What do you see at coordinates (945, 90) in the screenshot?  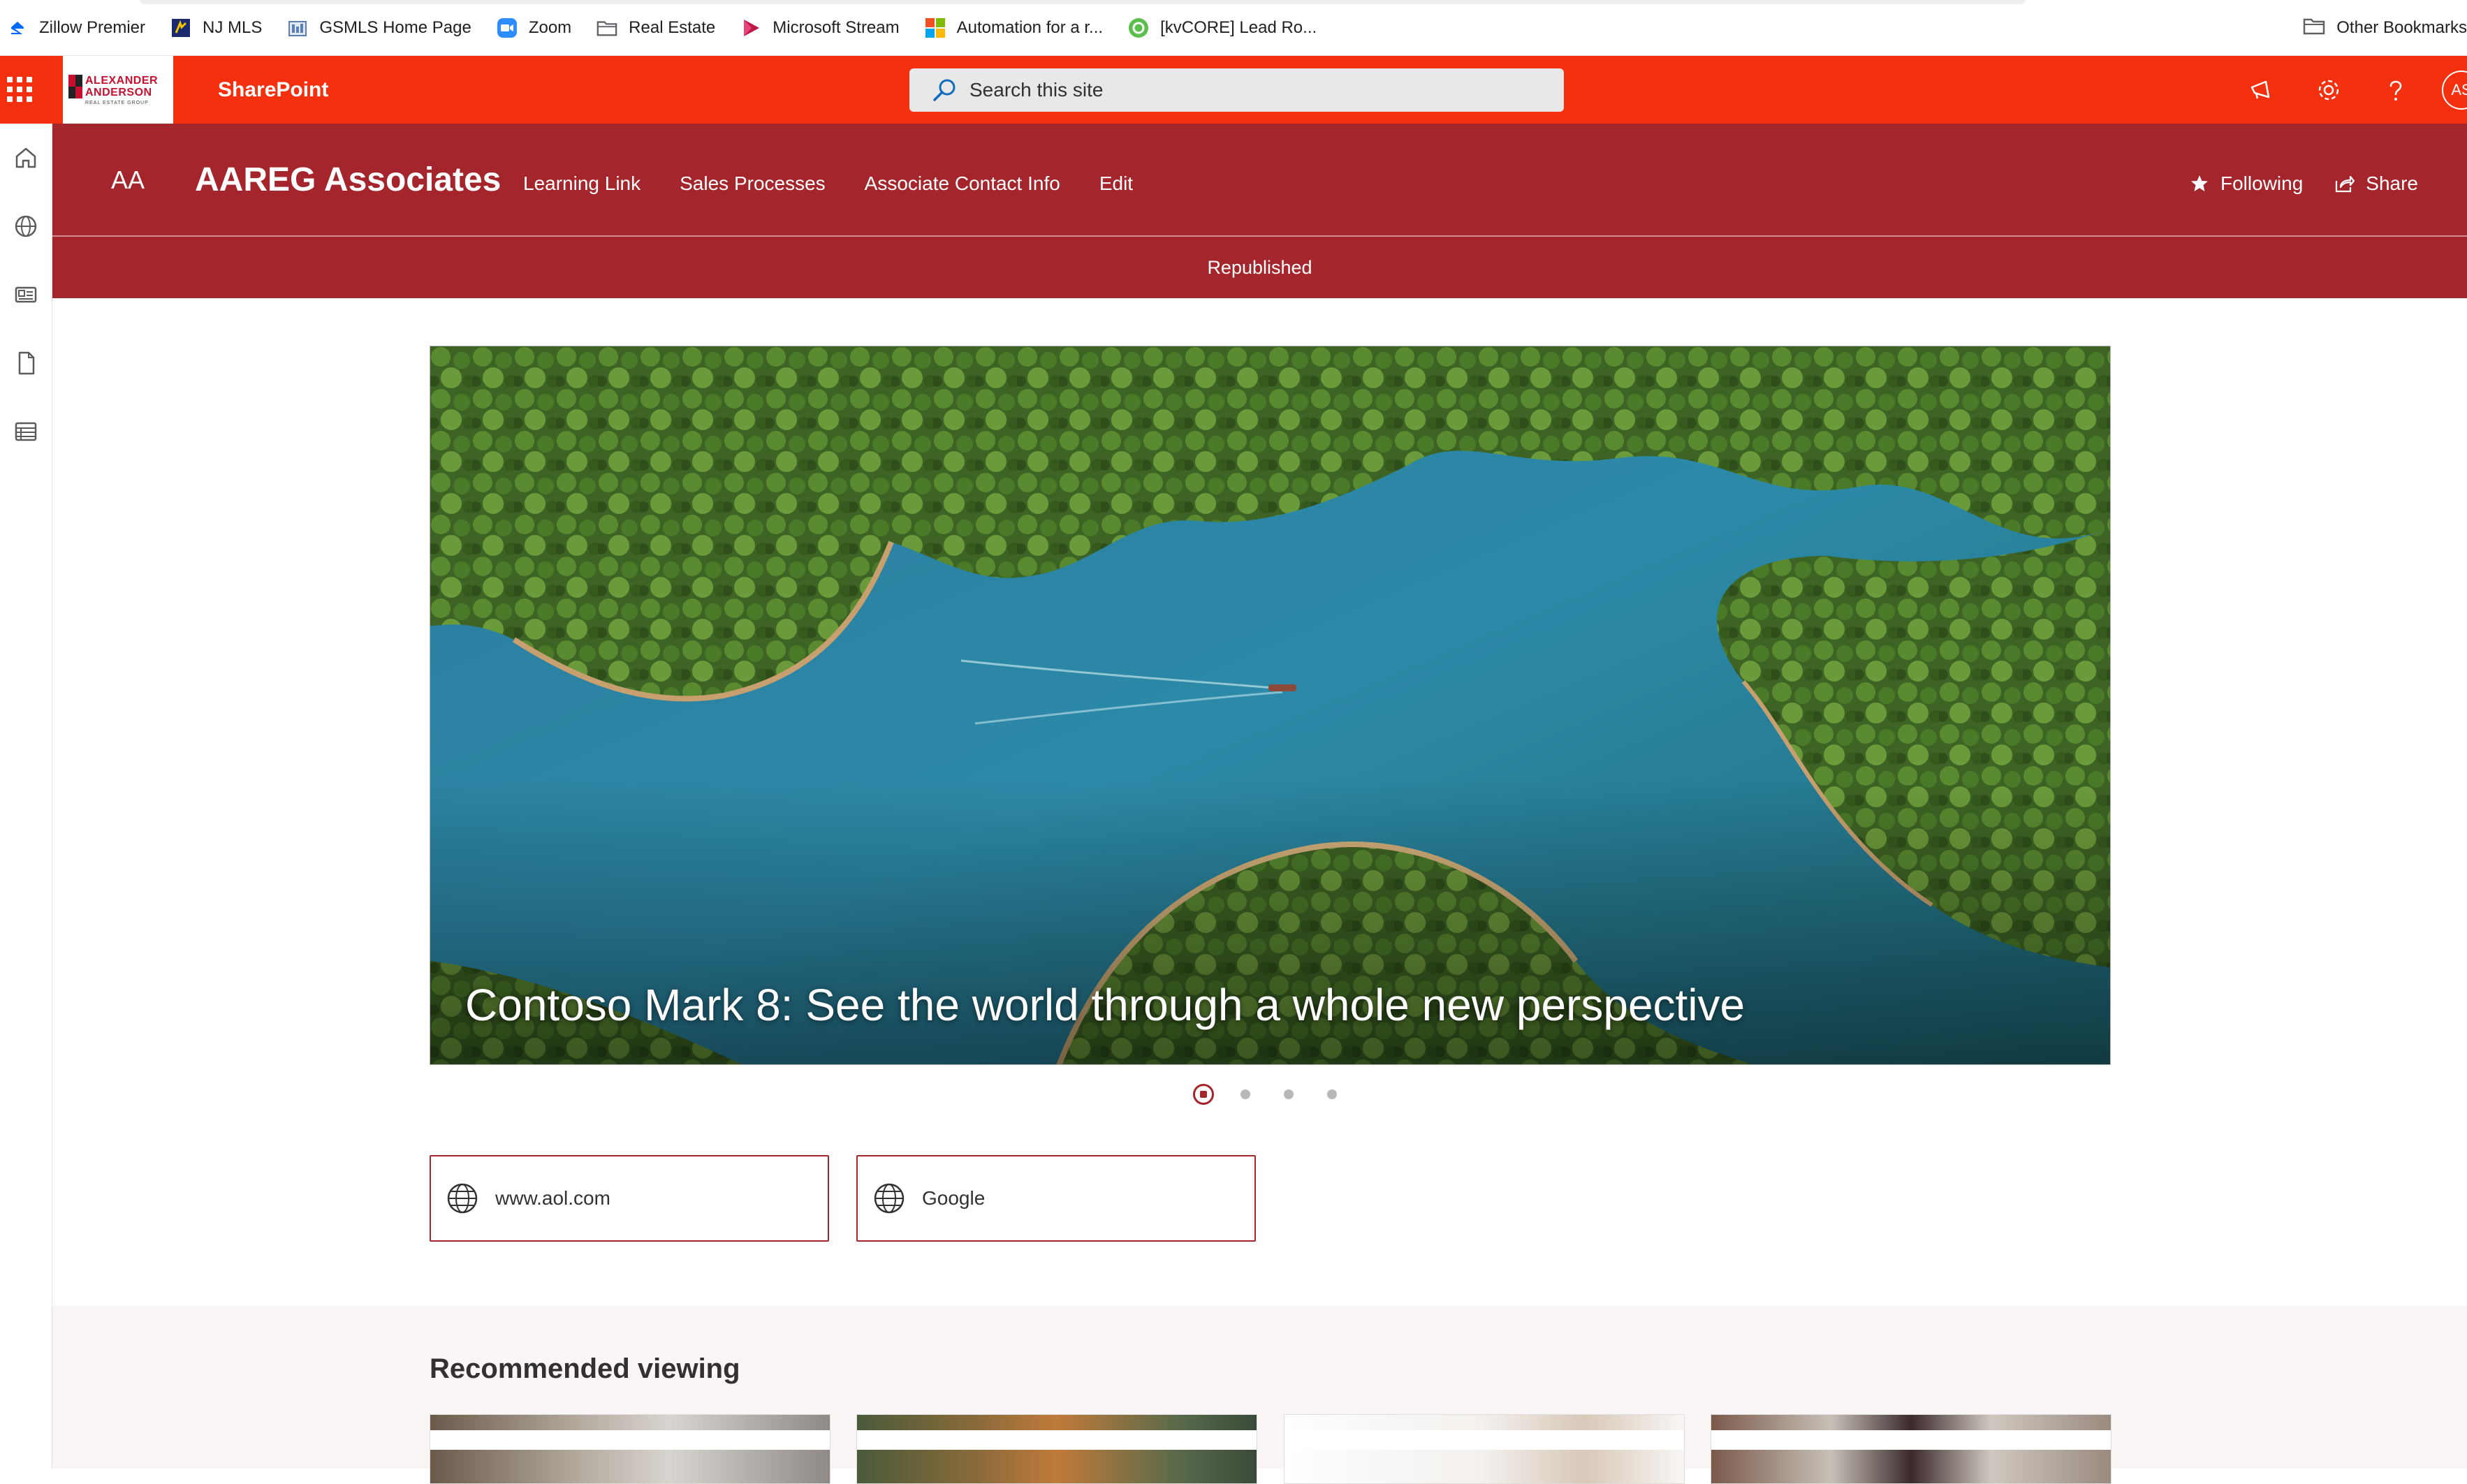 I see `search-icon` at bounding box center [945, 90].